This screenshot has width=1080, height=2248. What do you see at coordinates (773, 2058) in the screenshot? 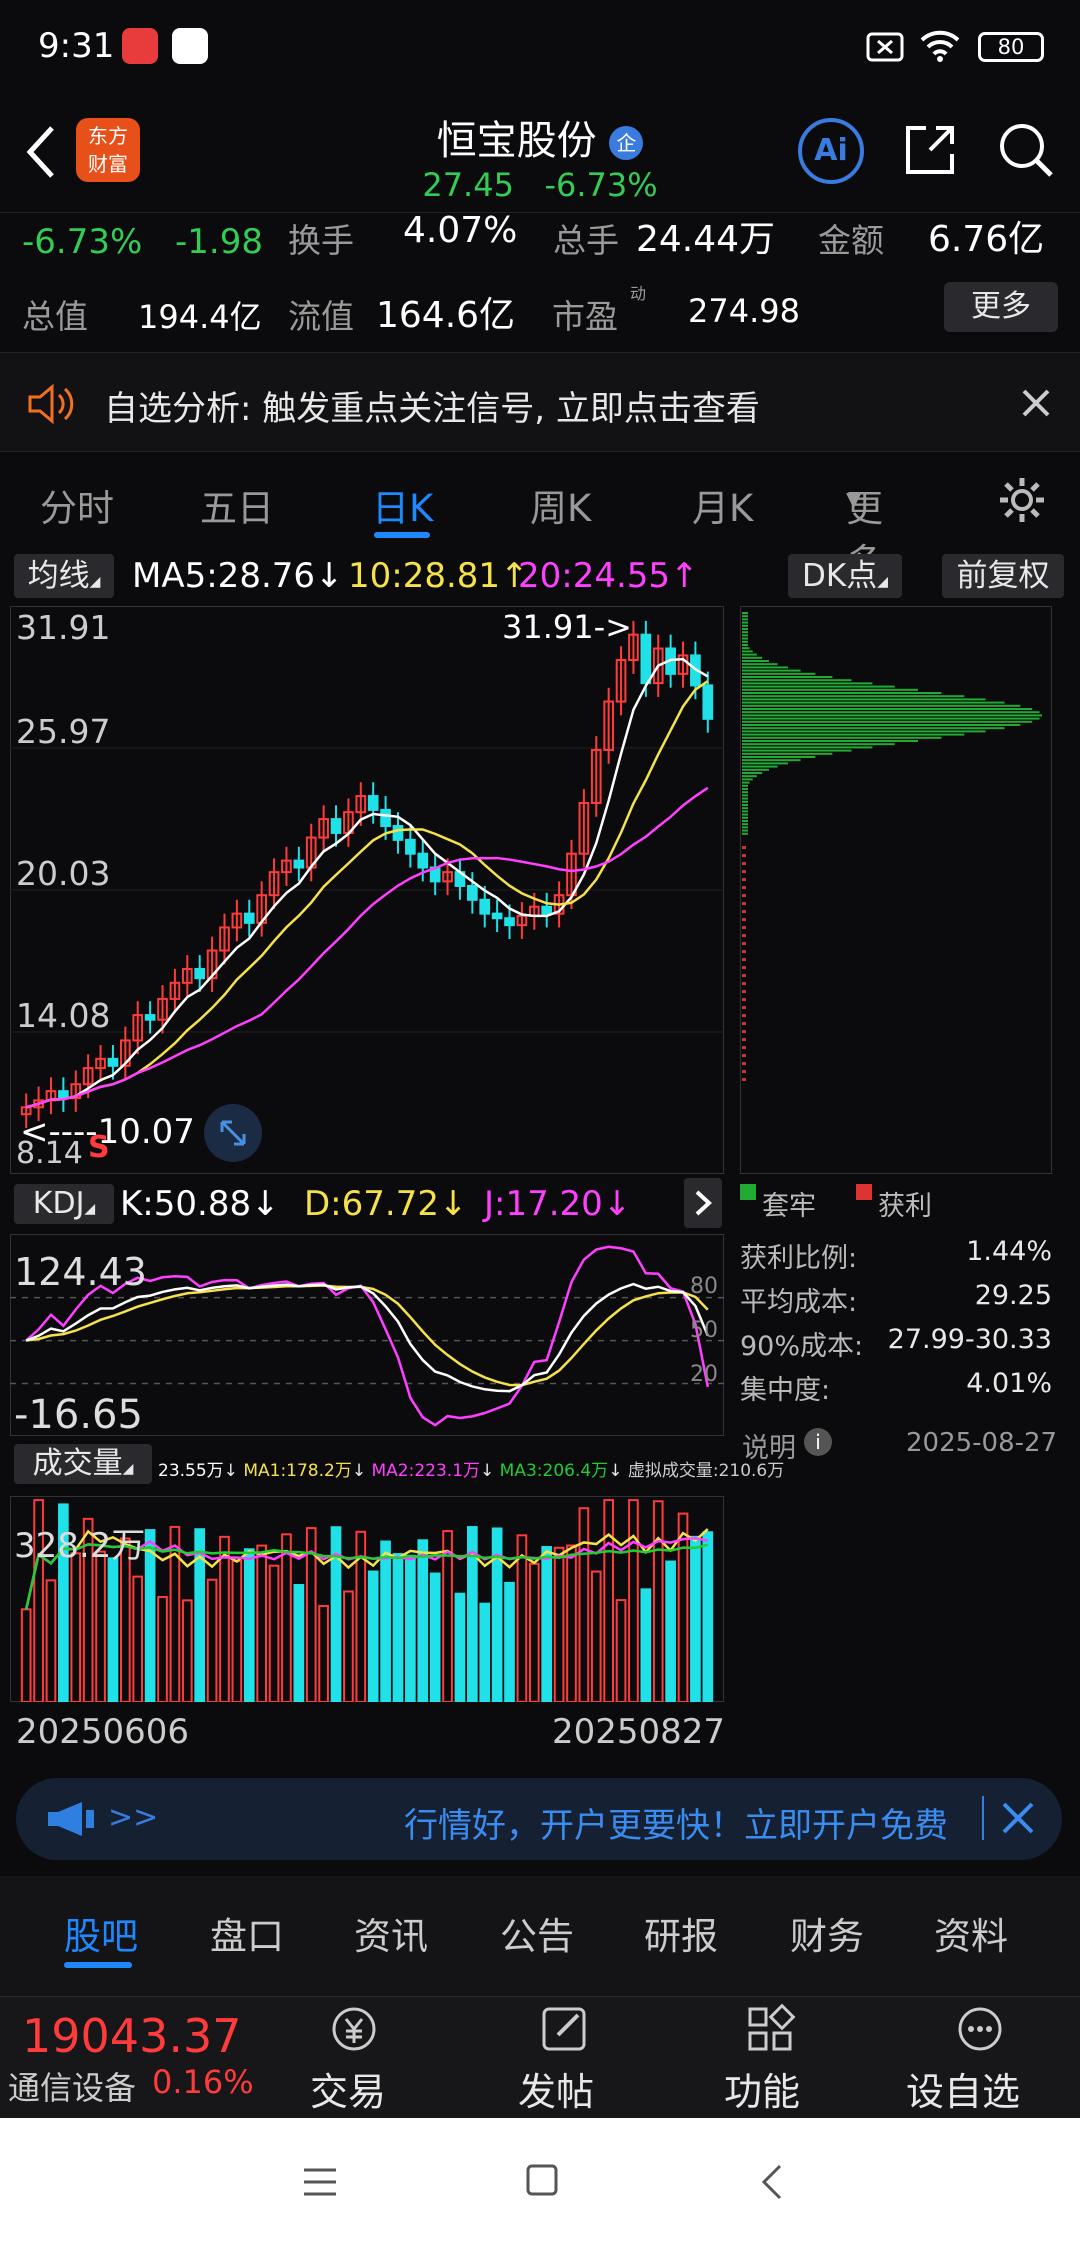
I see `function-button: 功能` at bounding box center [773, 2058].